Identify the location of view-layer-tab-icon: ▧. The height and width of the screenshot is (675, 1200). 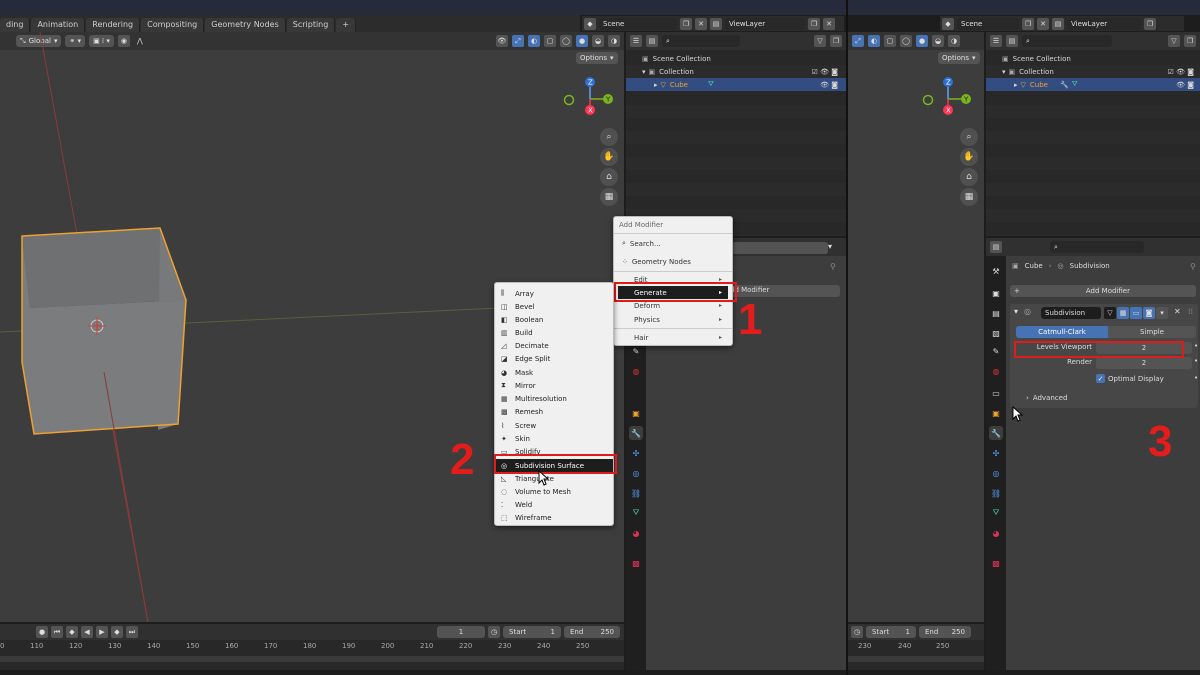
(996, 333).